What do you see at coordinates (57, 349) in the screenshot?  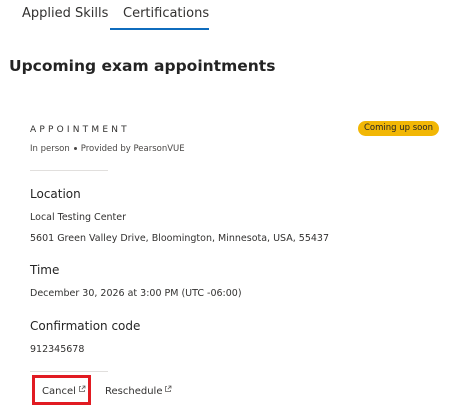 I see `confirmation-code-value: 912345678` at bounding box center [57, 349].